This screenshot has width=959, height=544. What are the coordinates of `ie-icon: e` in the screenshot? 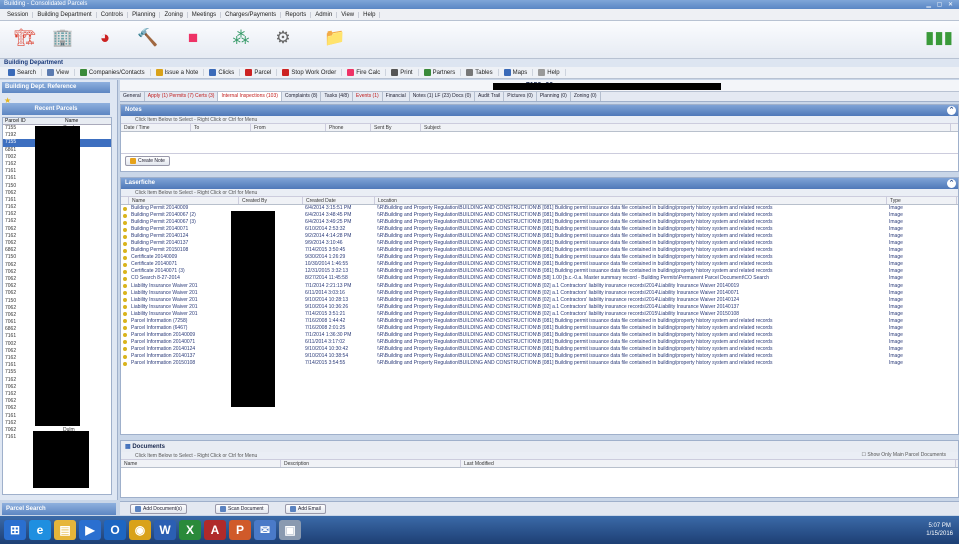 It's located at (40, 530).